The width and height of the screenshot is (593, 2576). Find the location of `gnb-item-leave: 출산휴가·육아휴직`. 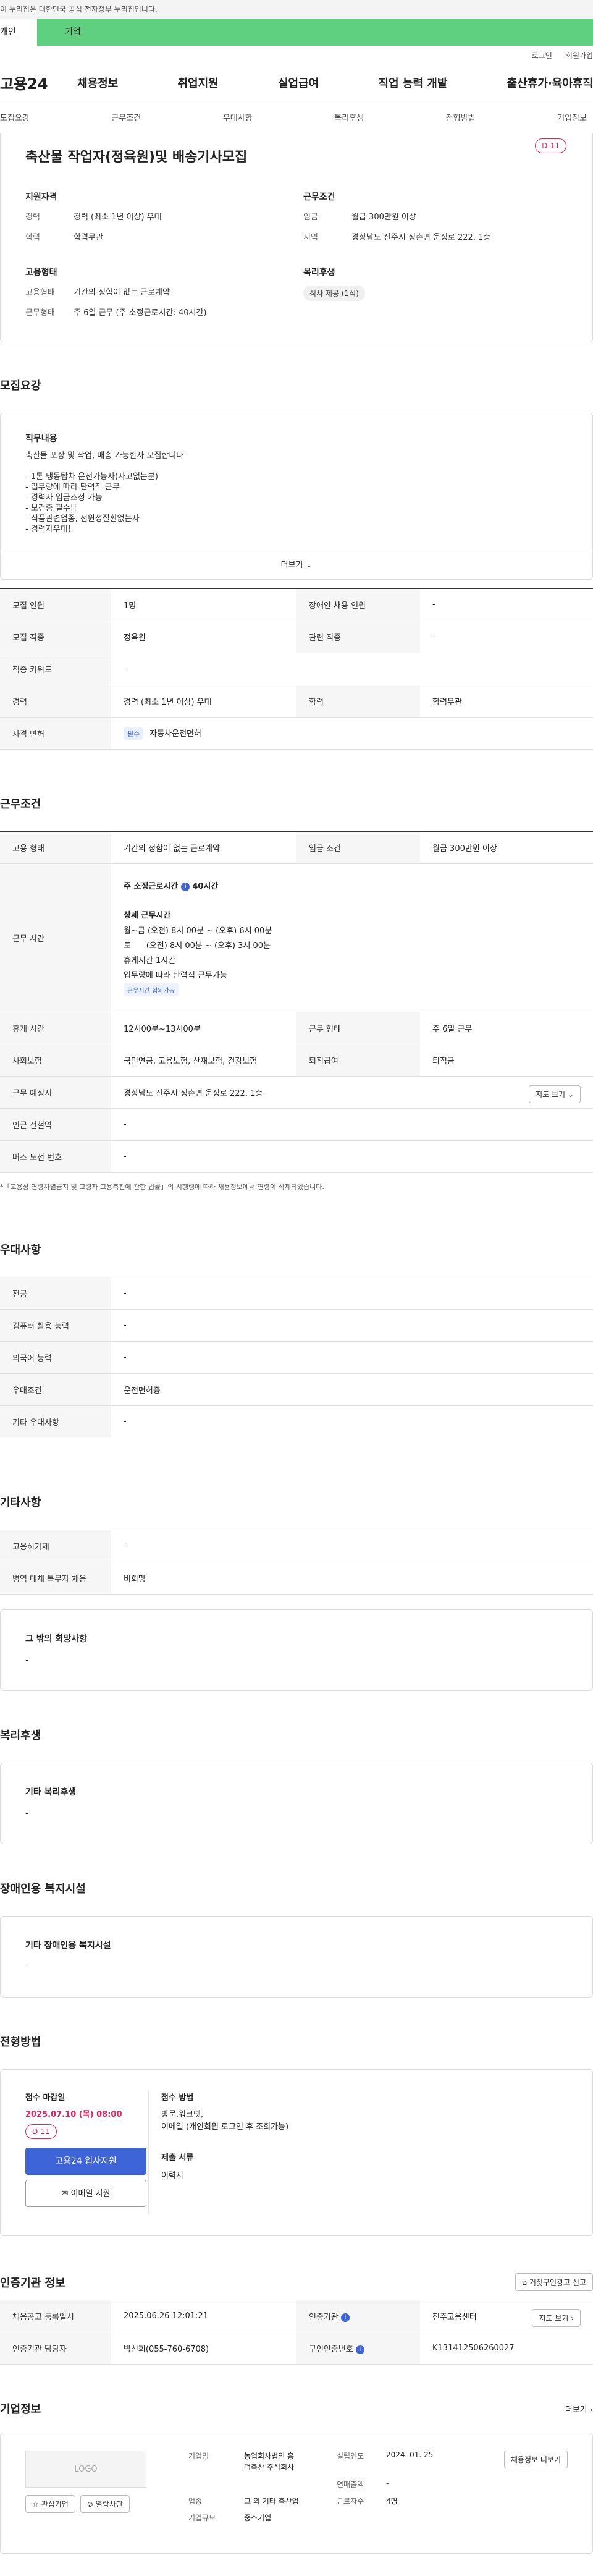

gnb-item-leave: 출산휴가·육아휴직 is located at coordinates (550, 83).